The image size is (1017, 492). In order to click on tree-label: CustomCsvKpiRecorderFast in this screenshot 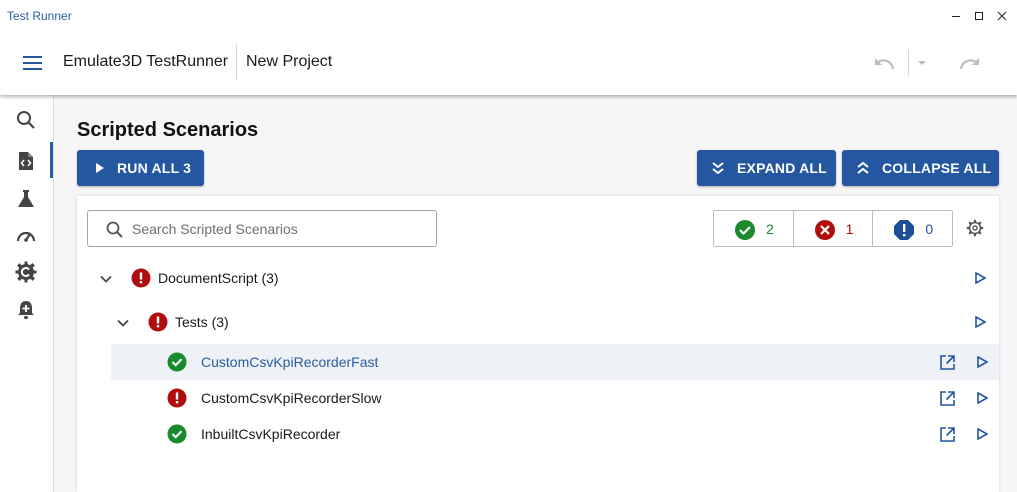, I will do `click(289, 362)`.